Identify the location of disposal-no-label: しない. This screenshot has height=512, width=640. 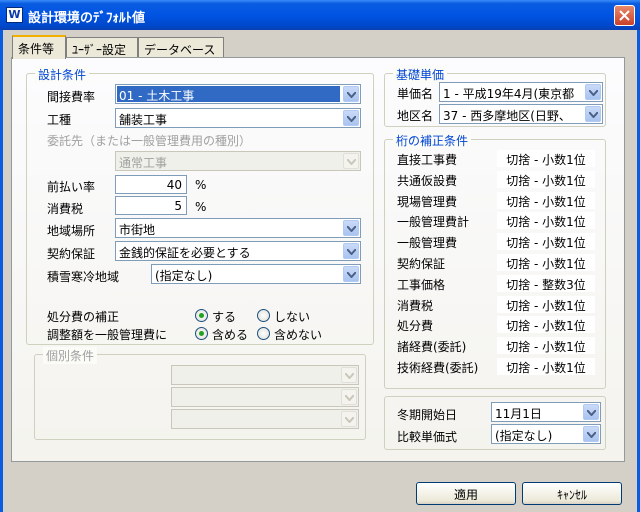
(292, 316).